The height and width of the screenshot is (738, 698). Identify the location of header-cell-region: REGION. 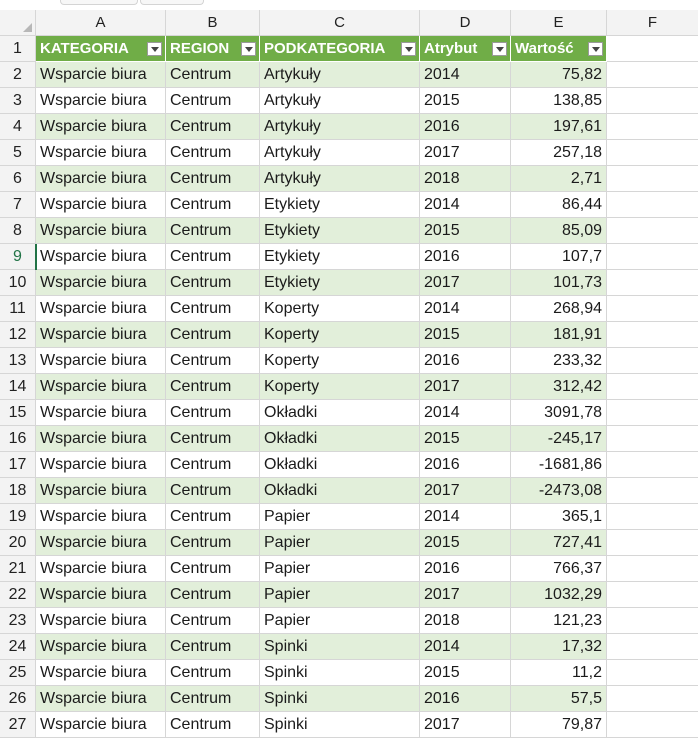
(213, 49).